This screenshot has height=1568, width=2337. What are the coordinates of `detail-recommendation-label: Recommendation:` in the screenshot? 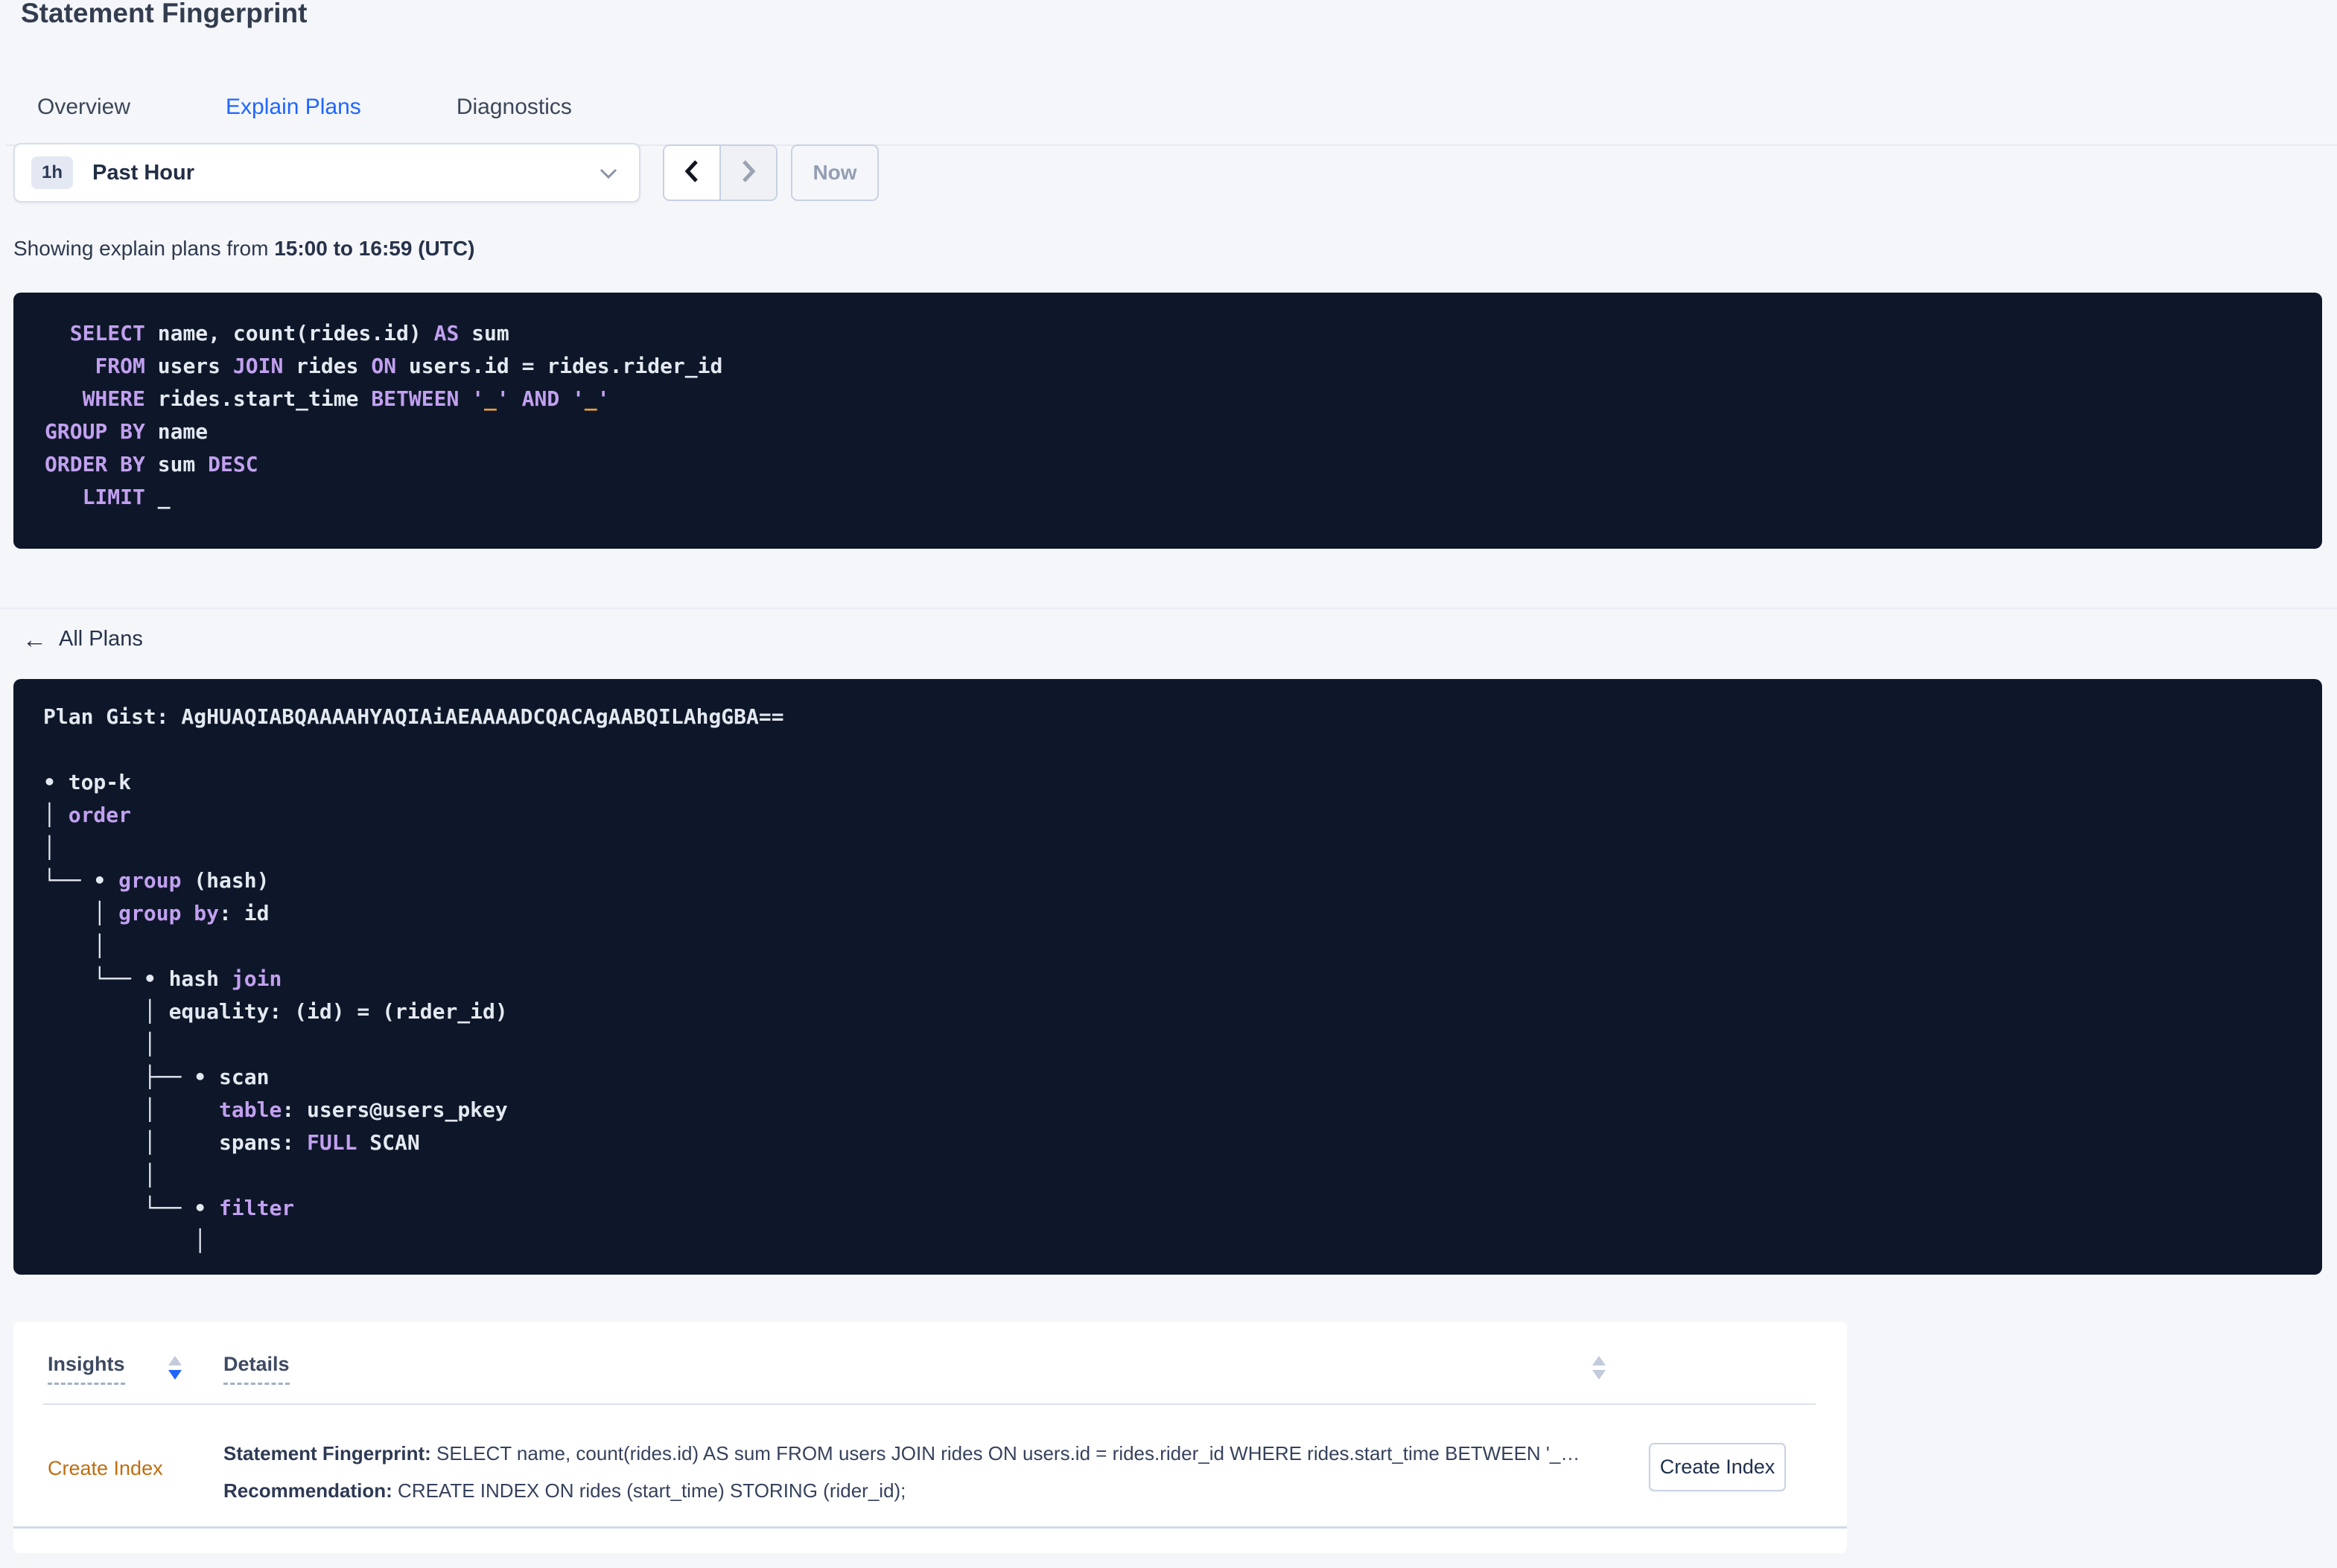 It's located at (307, 1490).